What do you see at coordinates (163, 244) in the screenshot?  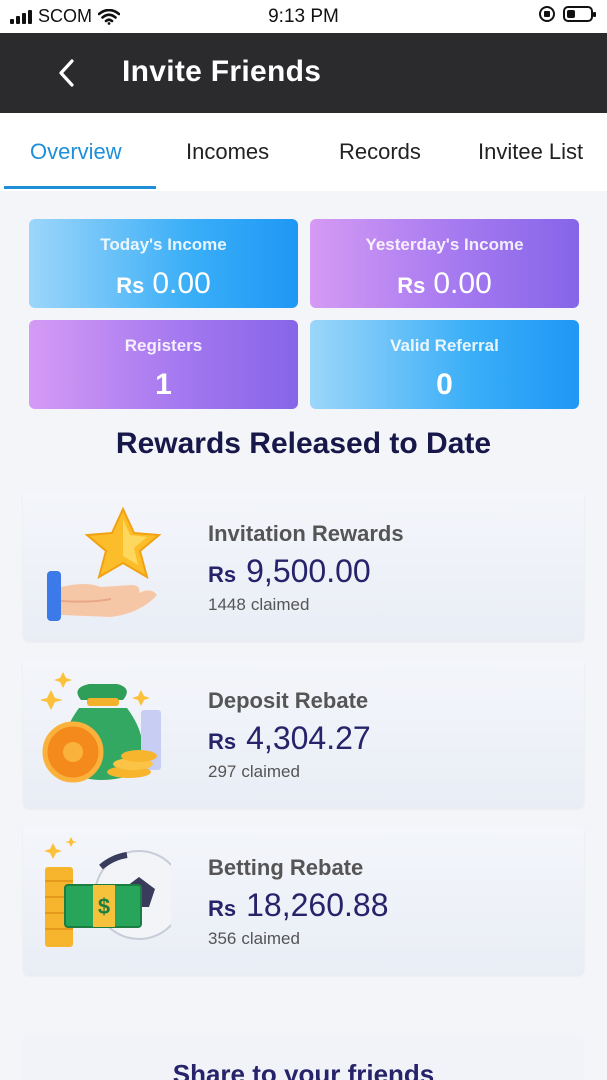 I see `todays-income-label: Today's Income` at bounding box center [163, 244].